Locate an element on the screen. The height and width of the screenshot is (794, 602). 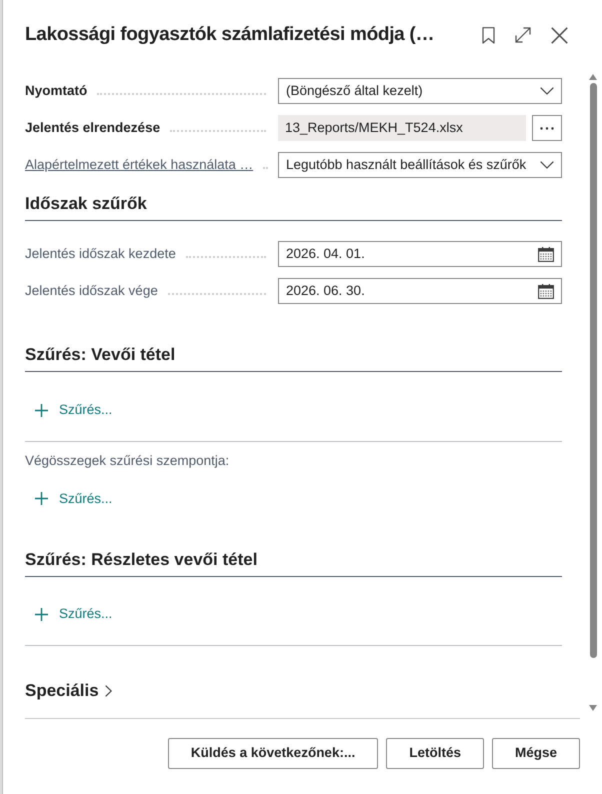
field-label: Jelentés elrendezése is located at coordinates (92, 127).